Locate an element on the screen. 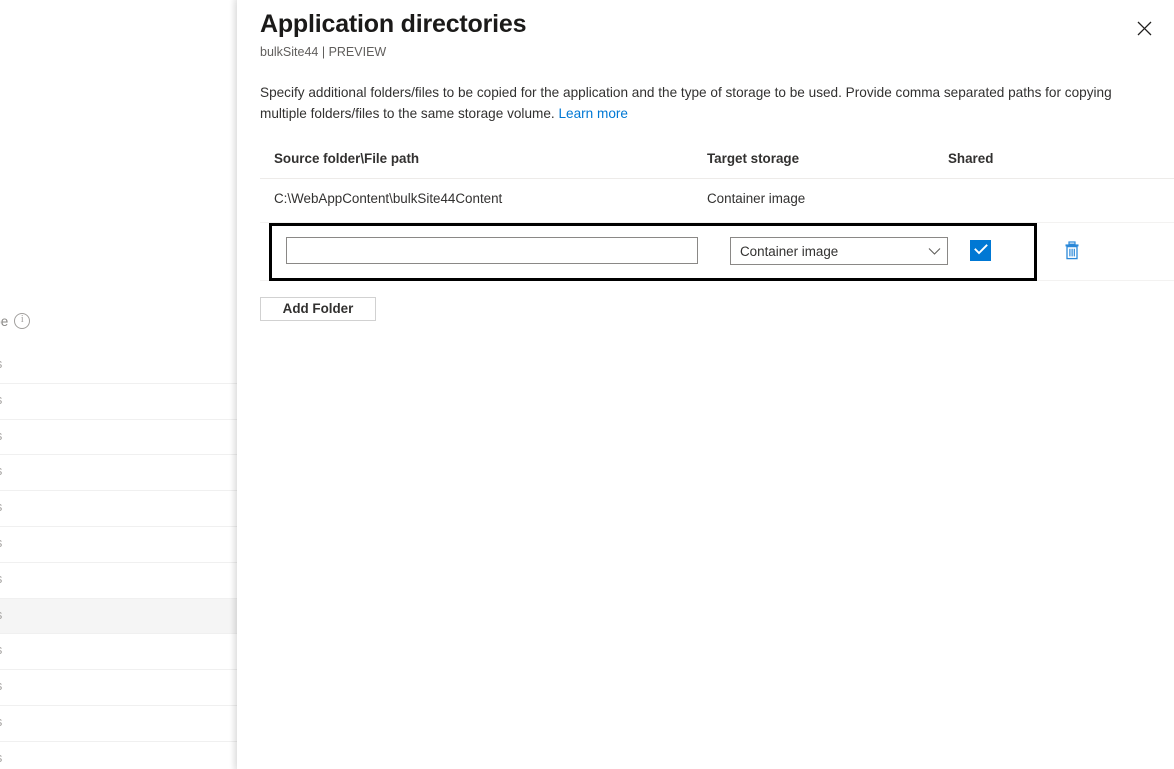 The width and height of the screenshot is (1174, 769). close-icon is located at coordinates (1144, 28).